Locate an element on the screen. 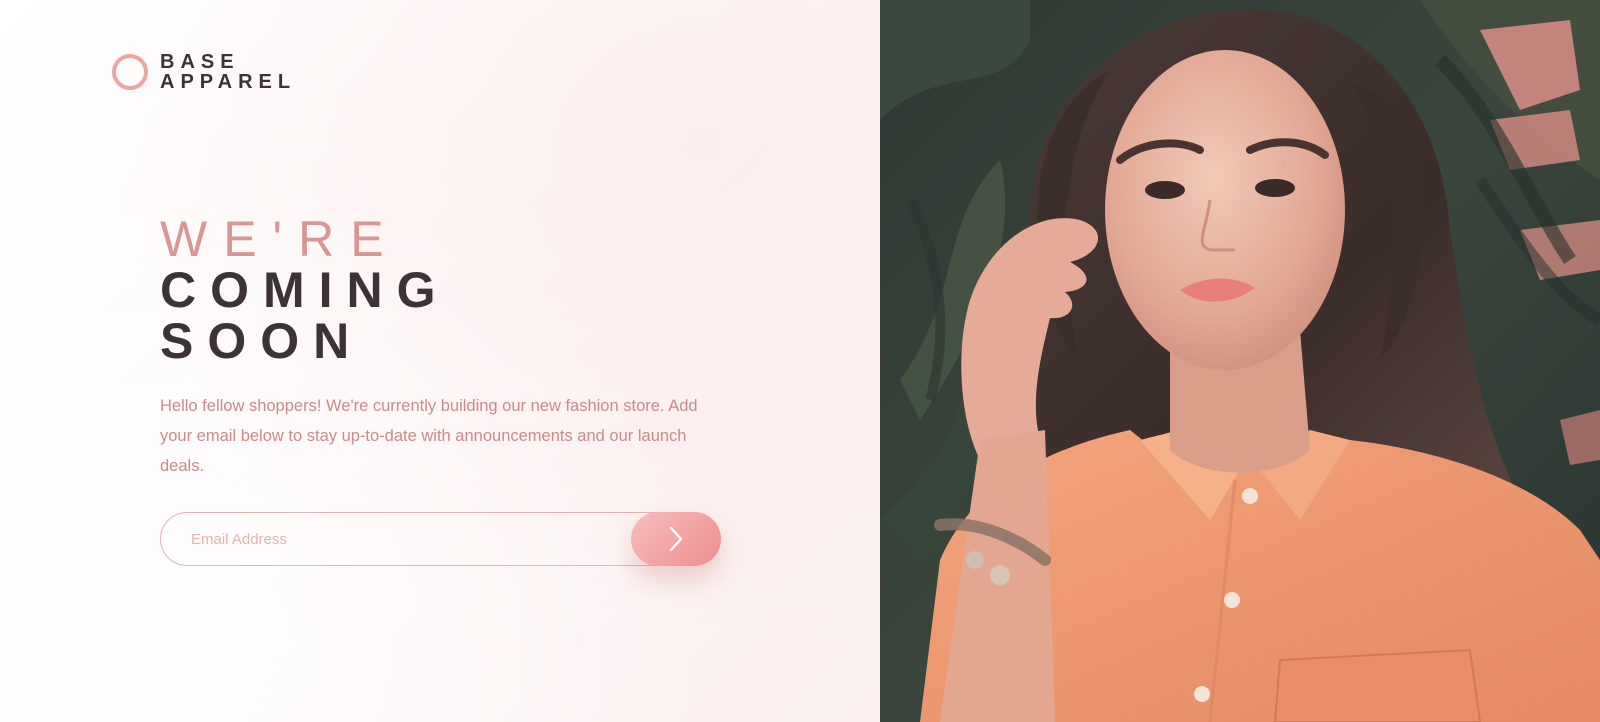  logo-ring-icon is located at coordinates (130, 72).